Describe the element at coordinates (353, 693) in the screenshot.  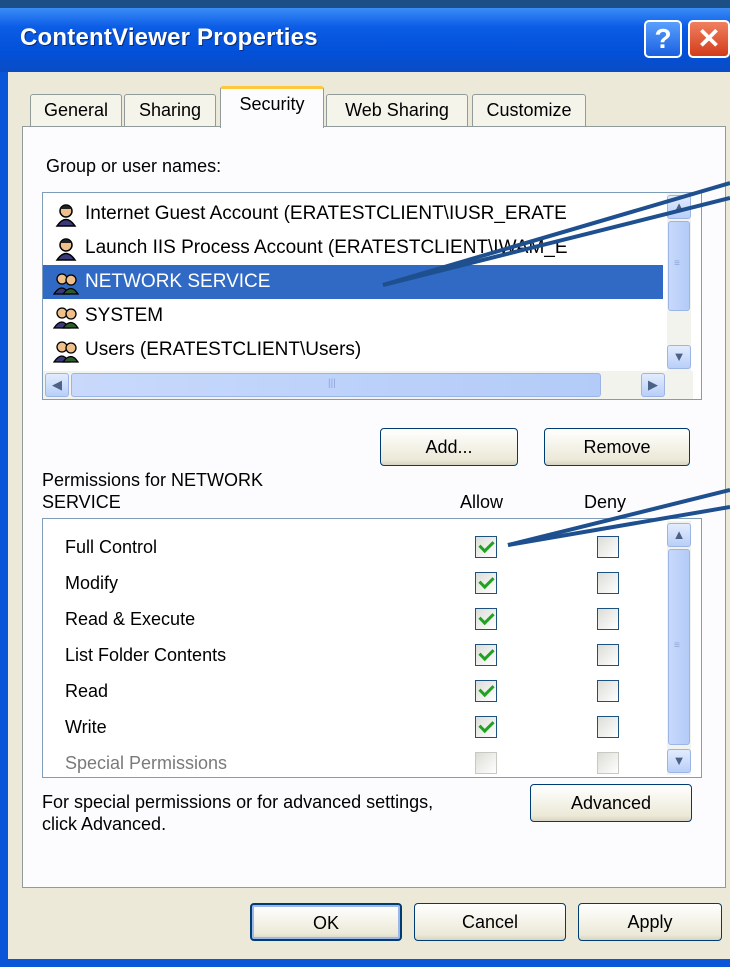
I see `permission-row: Read` at that location.